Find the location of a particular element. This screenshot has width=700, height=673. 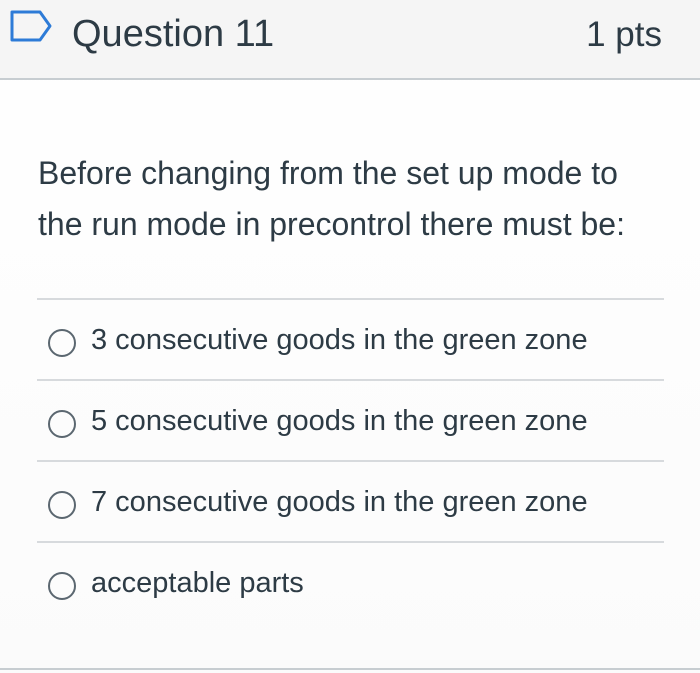

answer-option-3: 7 consecutive goods in the green zone is located at coordinates (350, 500).